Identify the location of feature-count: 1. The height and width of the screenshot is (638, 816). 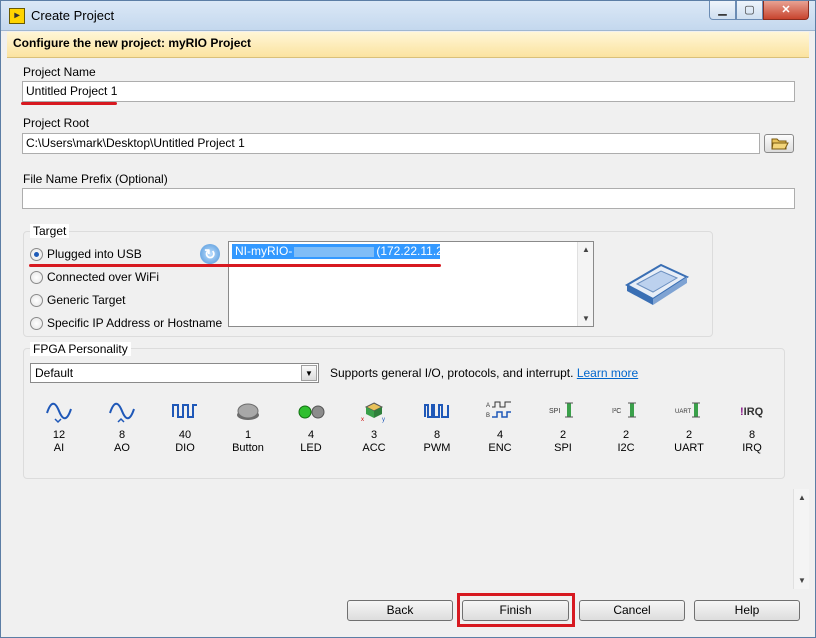
(248, 435).